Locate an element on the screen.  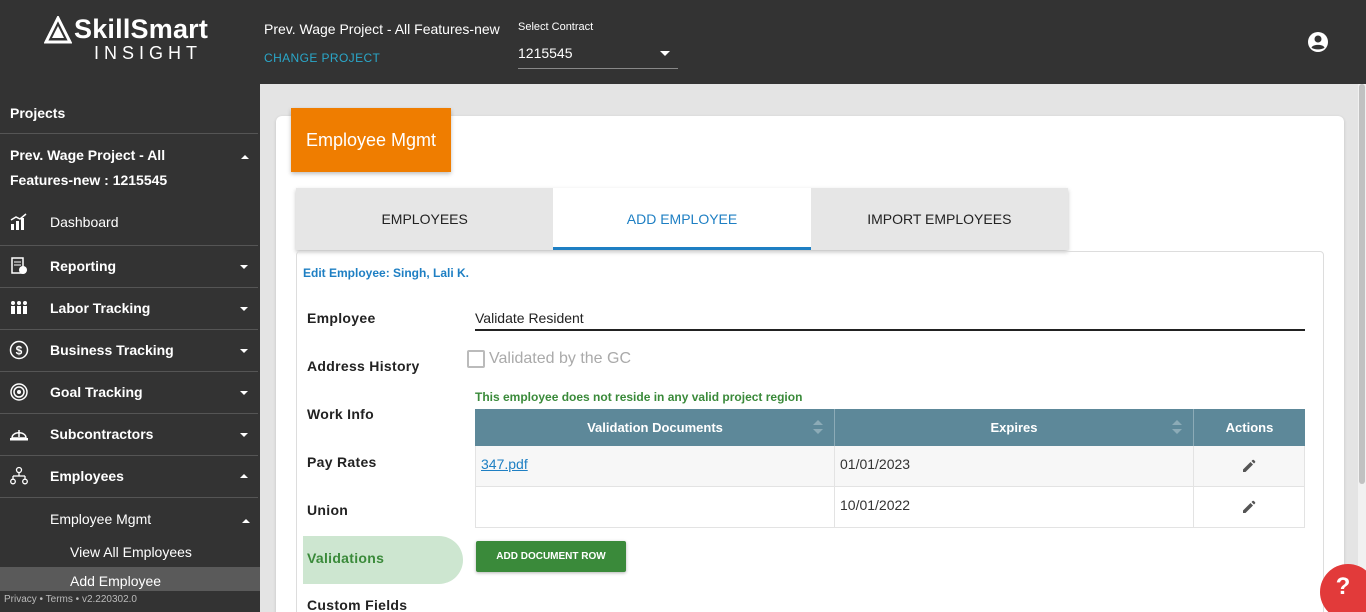
sidebar-link-add-employee: Add Employee is located at coordinates (115, 581).